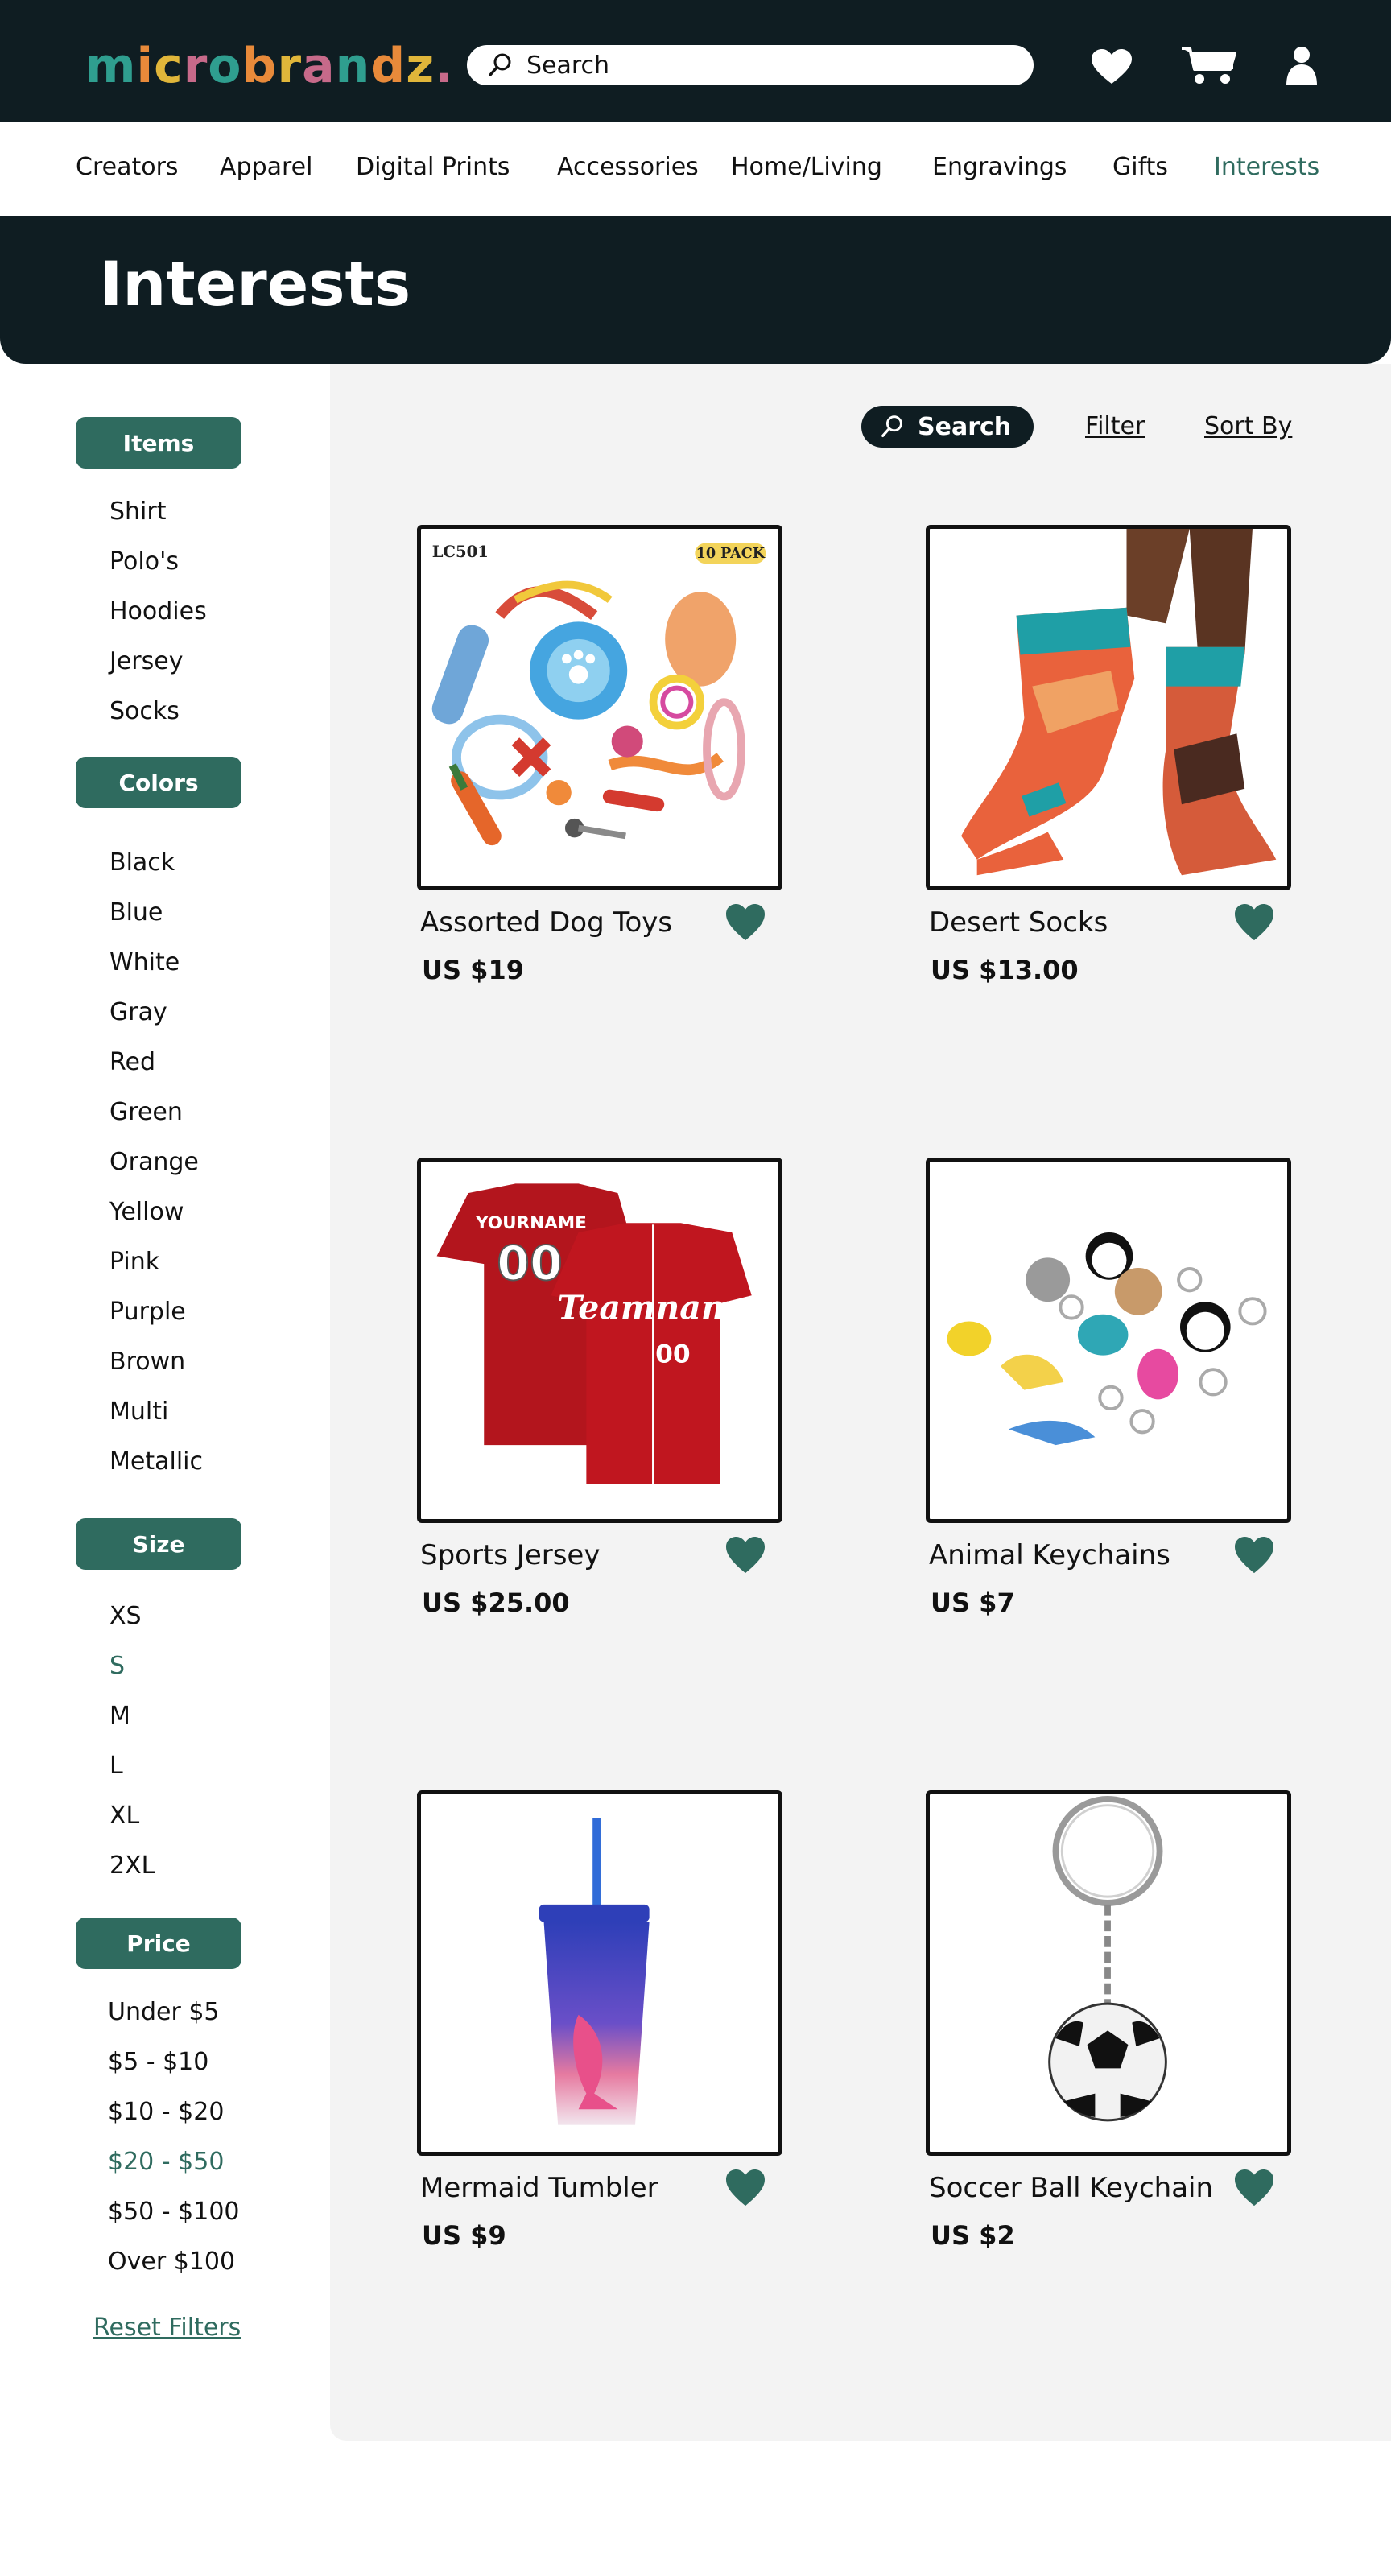 This screenshot has width=1391, height=2576. Describe the element at coordinates (420, 66) in the screenshot. I see `logo-letter: z` at that location.